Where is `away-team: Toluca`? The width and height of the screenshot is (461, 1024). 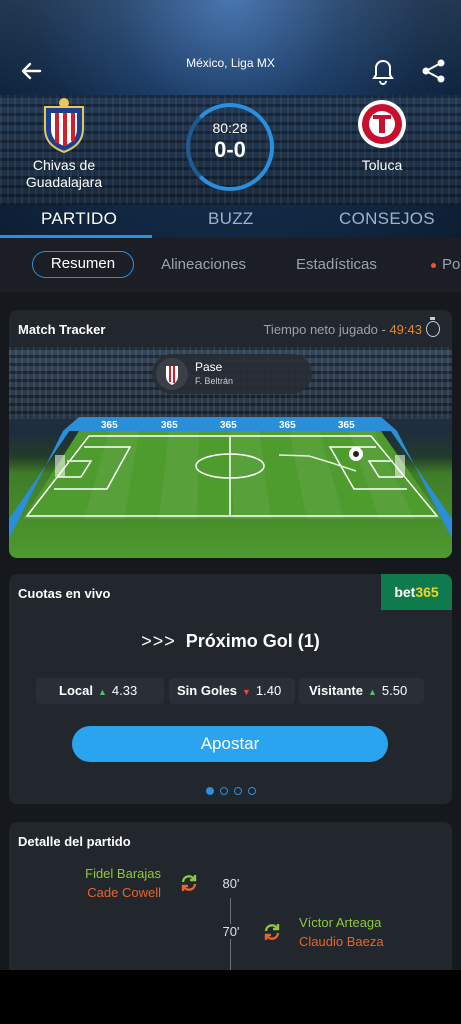
away-team: Toluca is located at coordinates (382, 135).